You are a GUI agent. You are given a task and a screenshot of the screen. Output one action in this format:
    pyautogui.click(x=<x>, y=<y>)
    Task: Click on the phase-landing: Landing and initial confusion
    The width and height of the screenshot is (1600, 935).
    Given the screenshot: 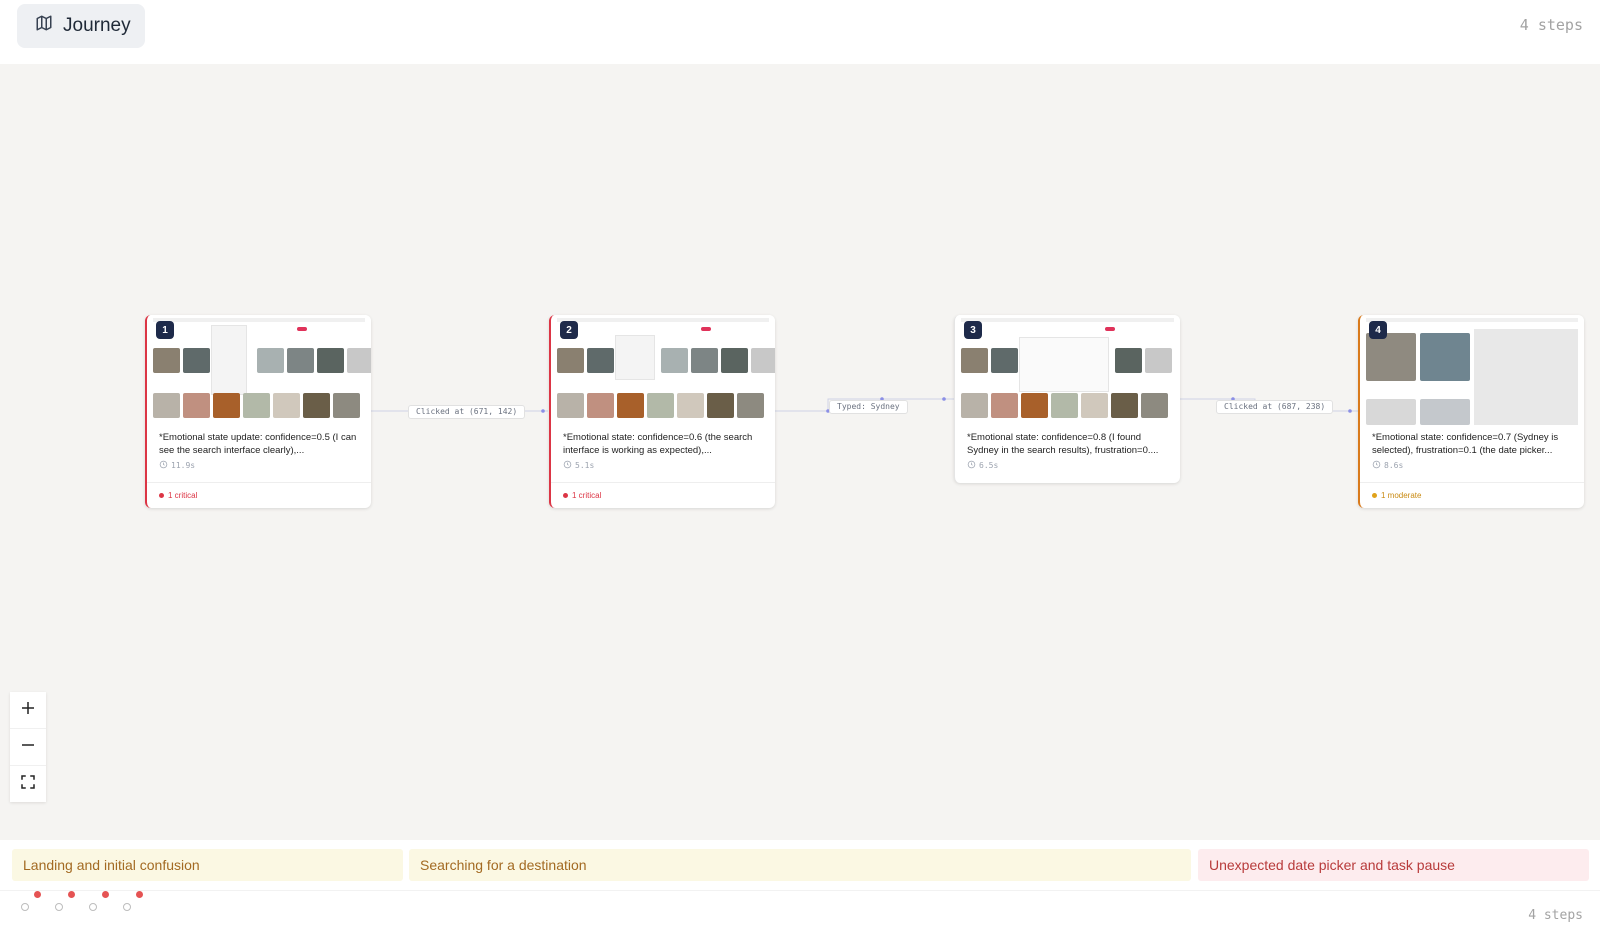 What is the action you would take?
    pyautogui.click(x=207, y=865)
    